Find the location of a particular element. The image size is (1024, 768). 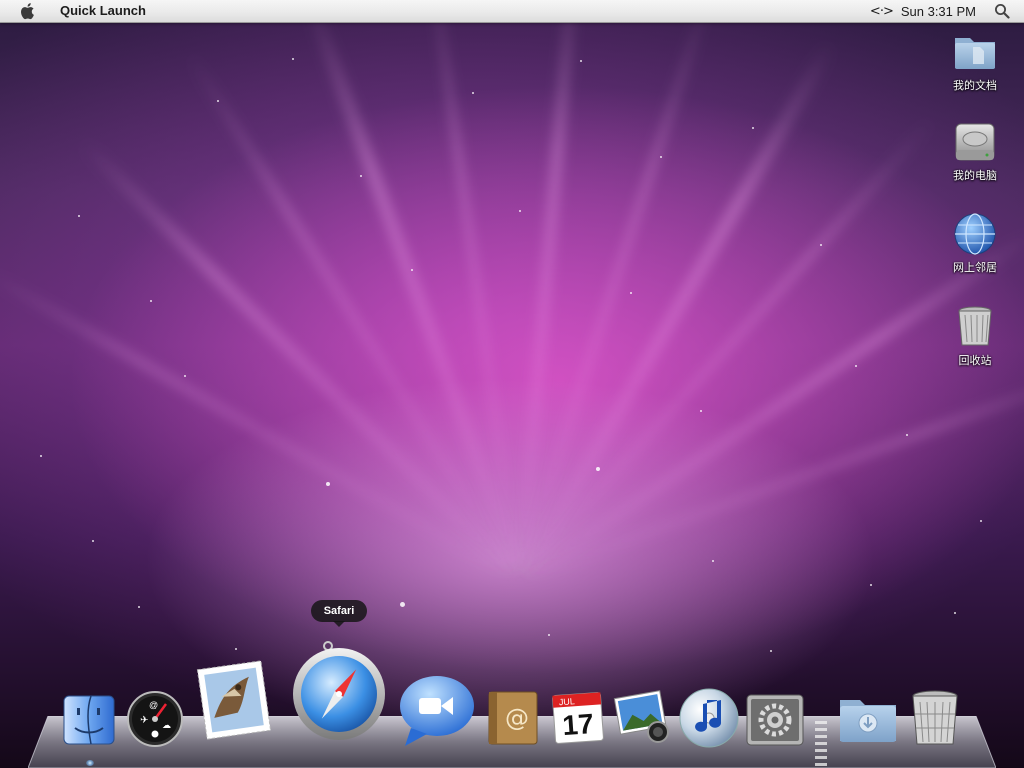

dock-item-finder is located at coordinates (89, 720).